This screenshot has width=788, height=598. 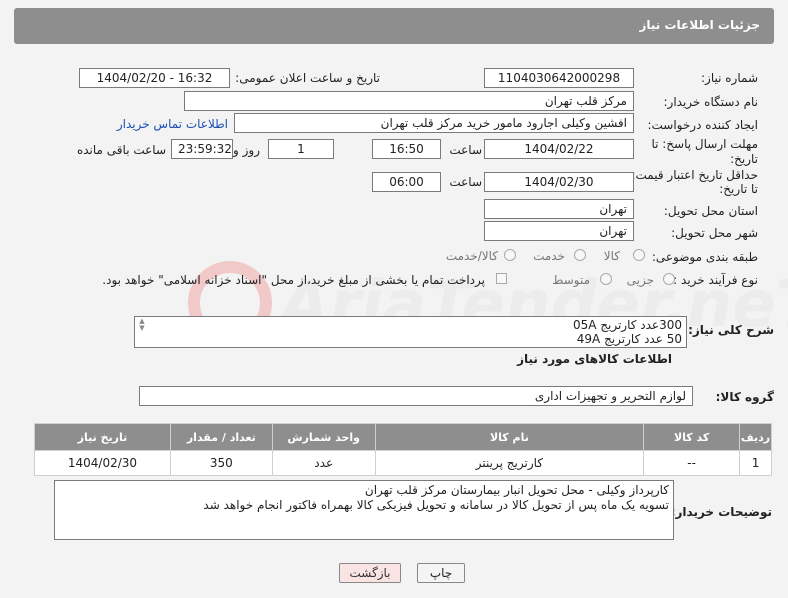 What do you see at coordinates (370, 573) in the screenshot?
I see `back-button: بازگشت` at bounding box center [370, 573].